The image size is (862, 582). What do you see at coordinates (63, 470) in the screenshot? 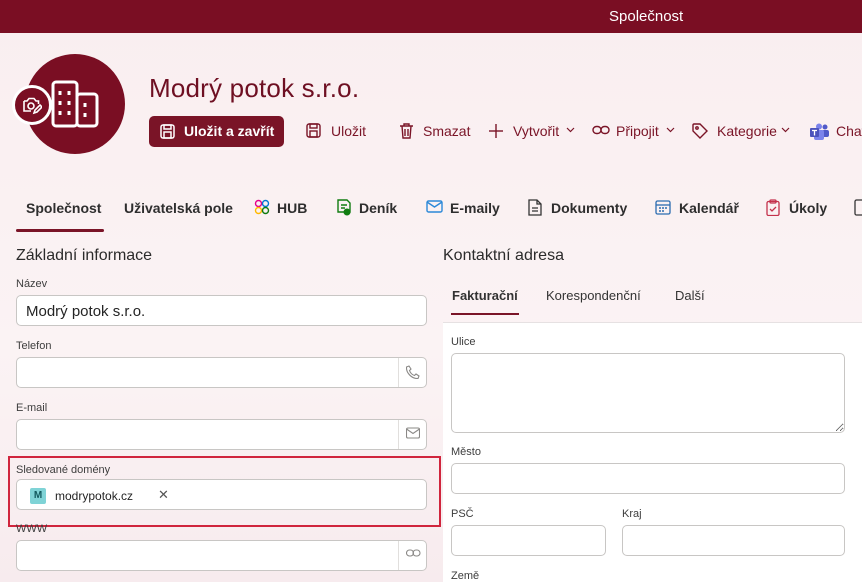
I see `watched-domains-label: Sledované domény` at bounding box center [63, 470].